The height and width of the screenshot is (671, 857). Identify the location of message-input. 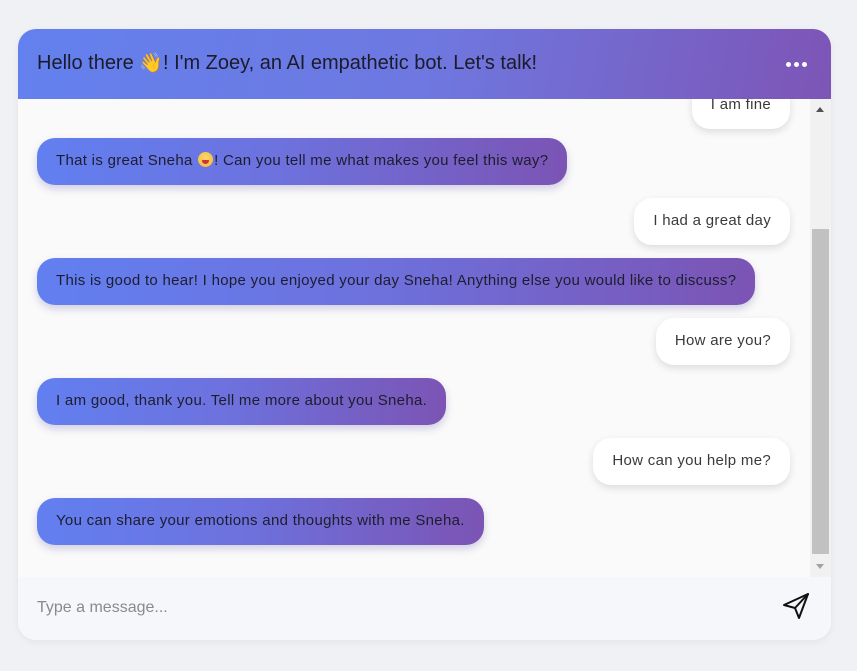
(387, 608).